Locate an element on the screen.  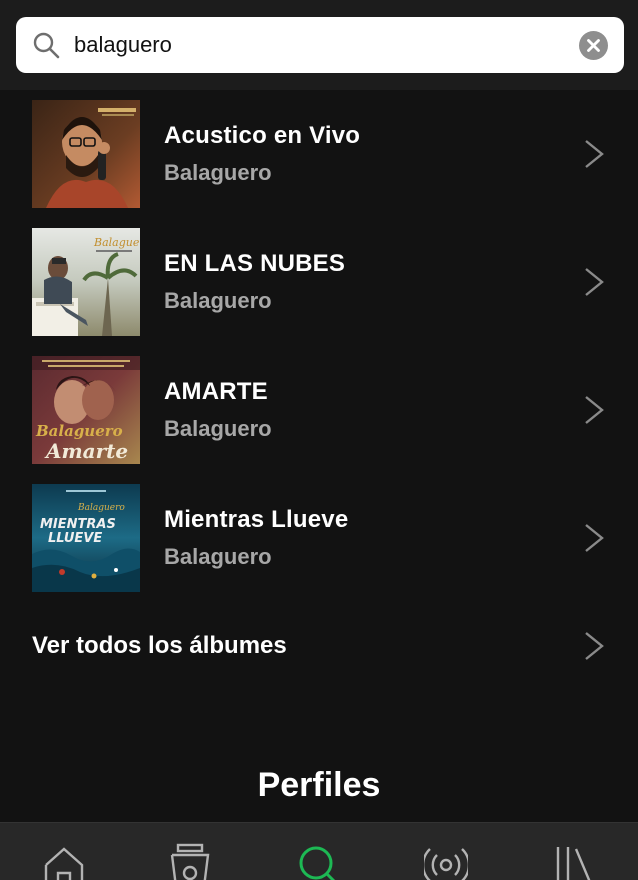
search-box is located at coordinates (320, 45).